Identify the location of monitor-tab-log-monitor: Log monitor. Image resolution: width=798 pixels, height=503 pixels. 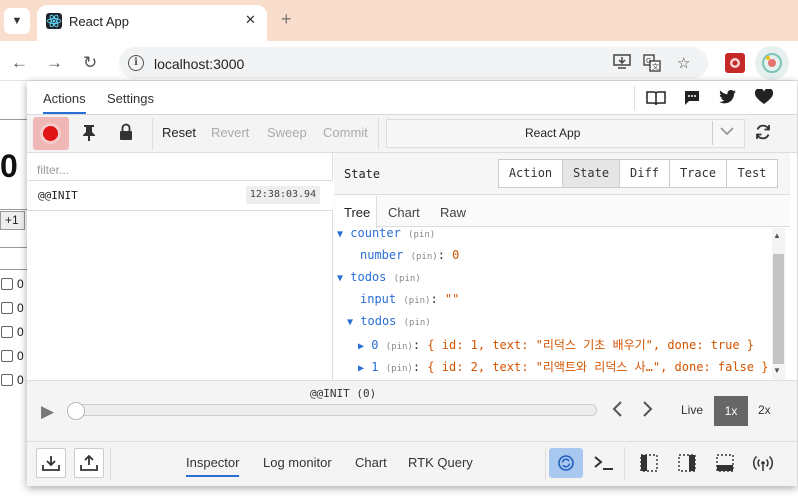
(297, 462).